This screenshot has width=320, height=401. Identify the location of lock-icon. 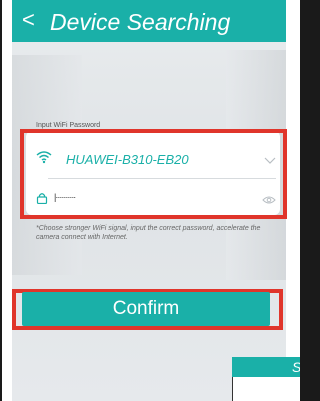
(42, 200).